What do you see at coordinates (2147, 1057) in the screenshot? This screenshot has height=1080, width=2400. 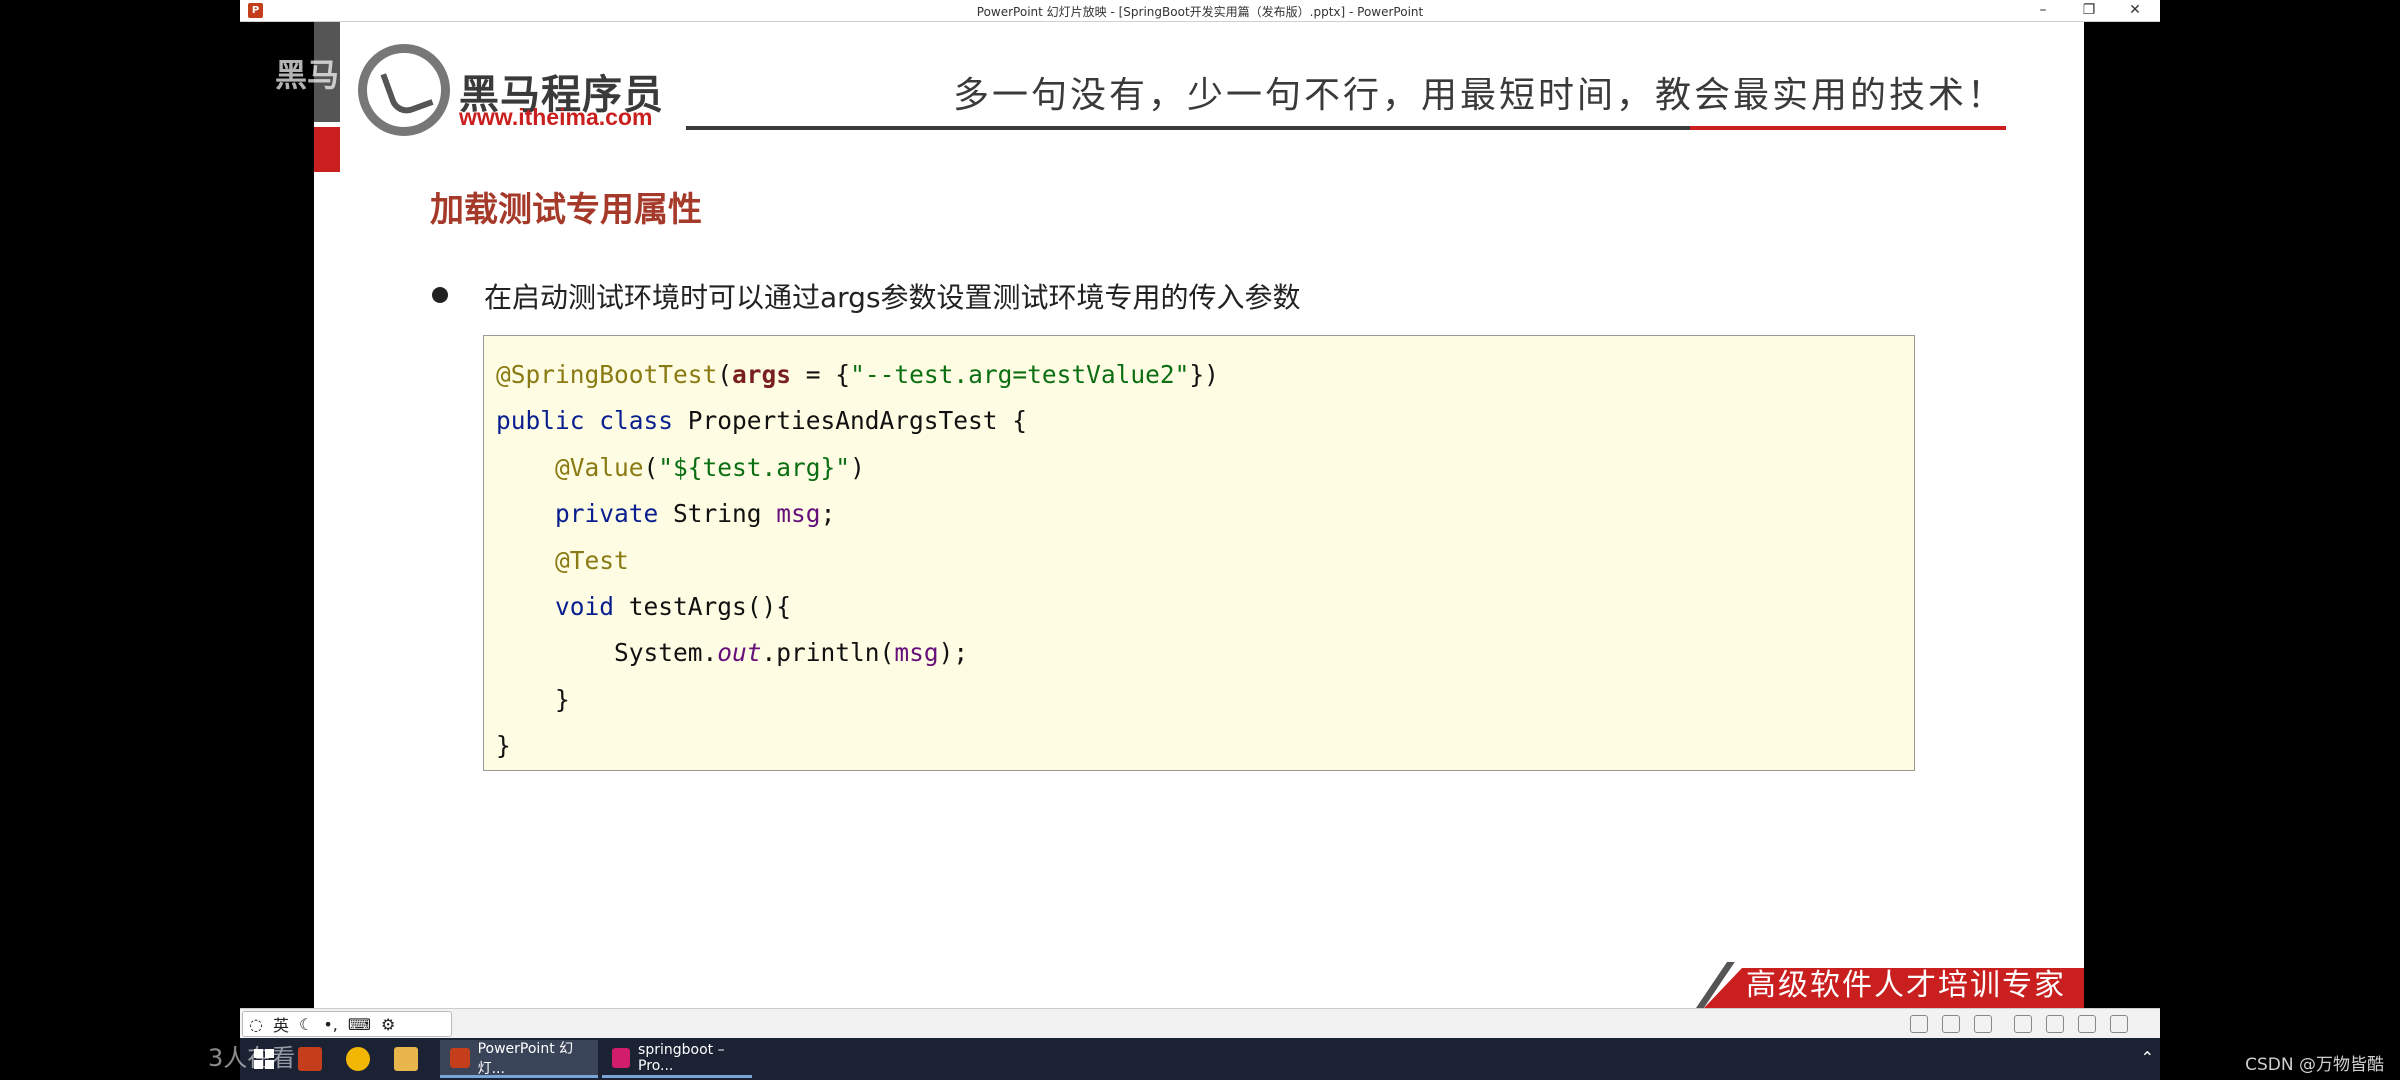 I see `tray-chevron-icon: ⌃` at bounding box center [2147, 1057].